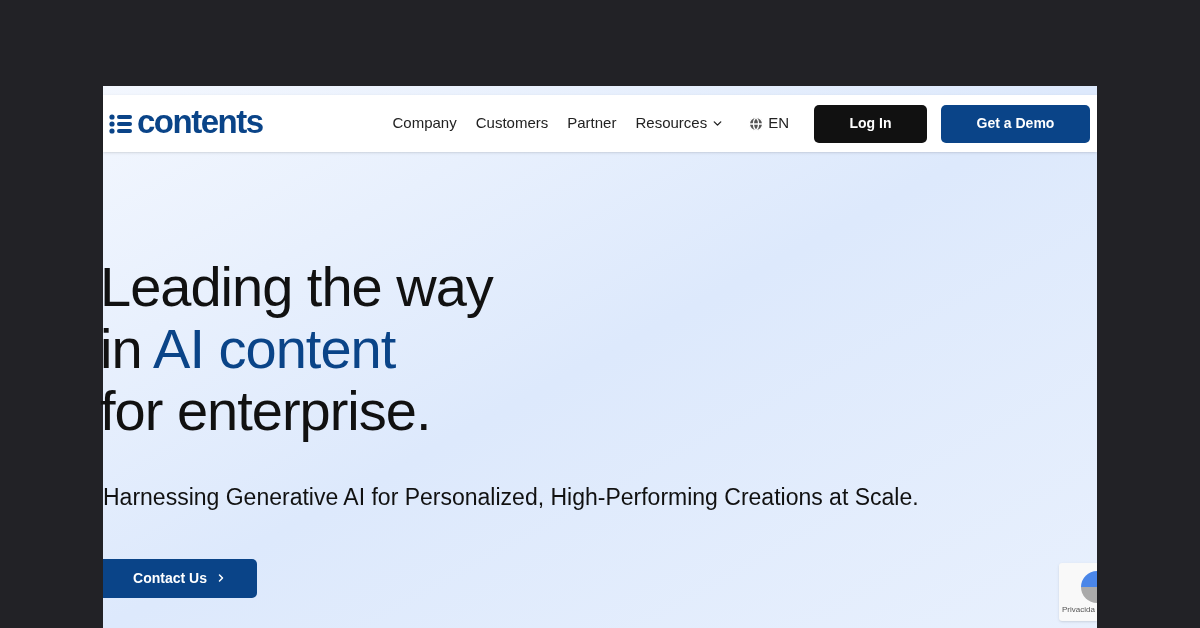 This screenshot has width=1200, height=628. What do you see at coordinates (512, 123) in the screenshot?
I see `nav-link: Customers` at bounding box center [512, 123].